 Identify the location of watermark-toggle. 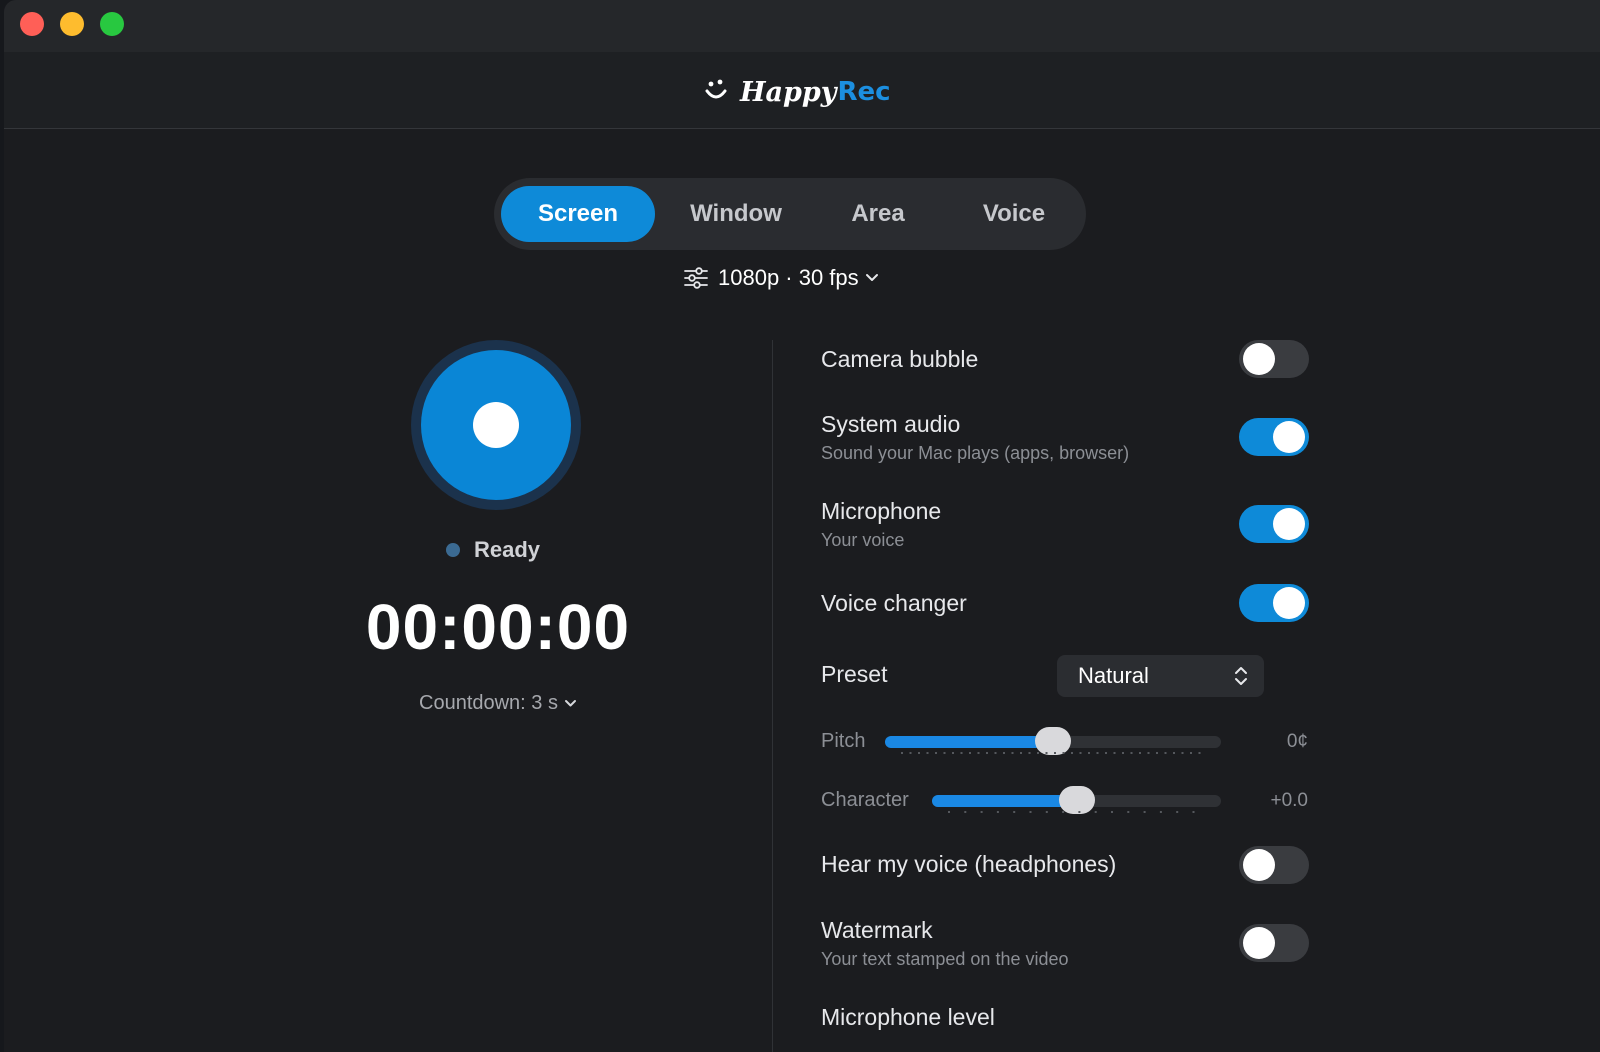
(1274, 943).